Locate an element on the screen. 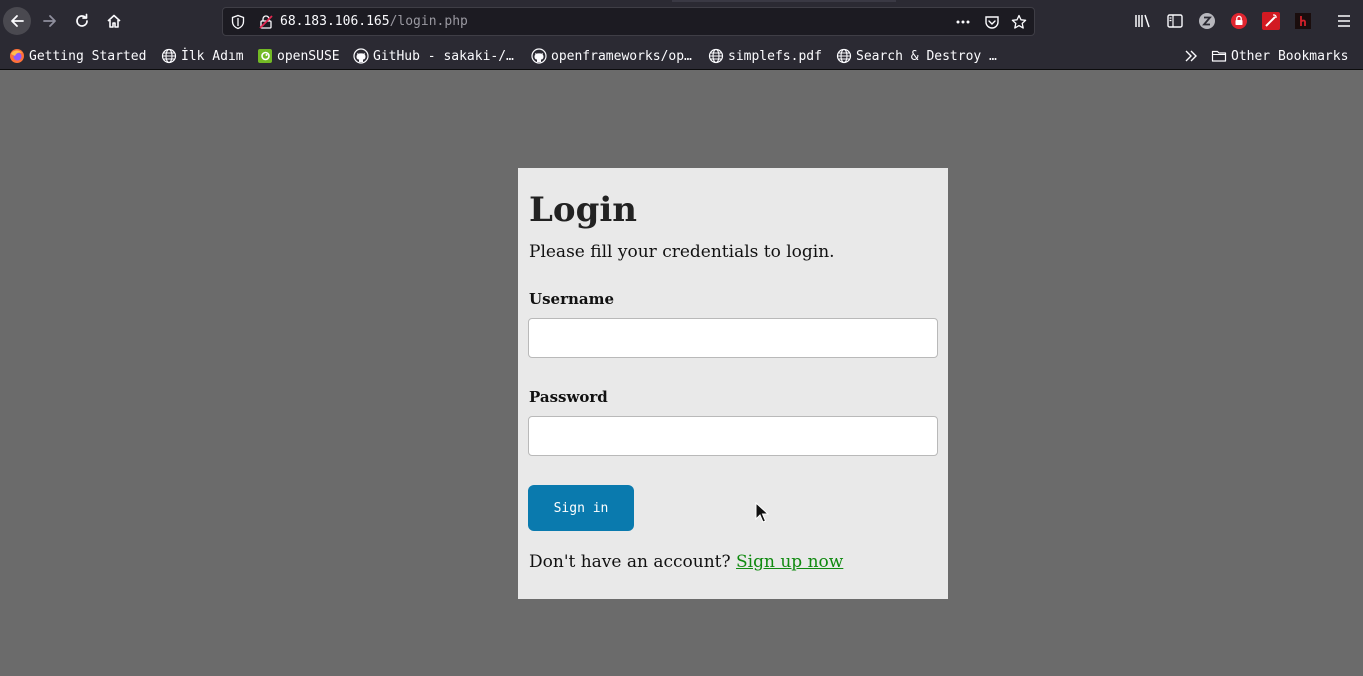  bookmark-label: İlk Adım is located at coordinates (212, 56).